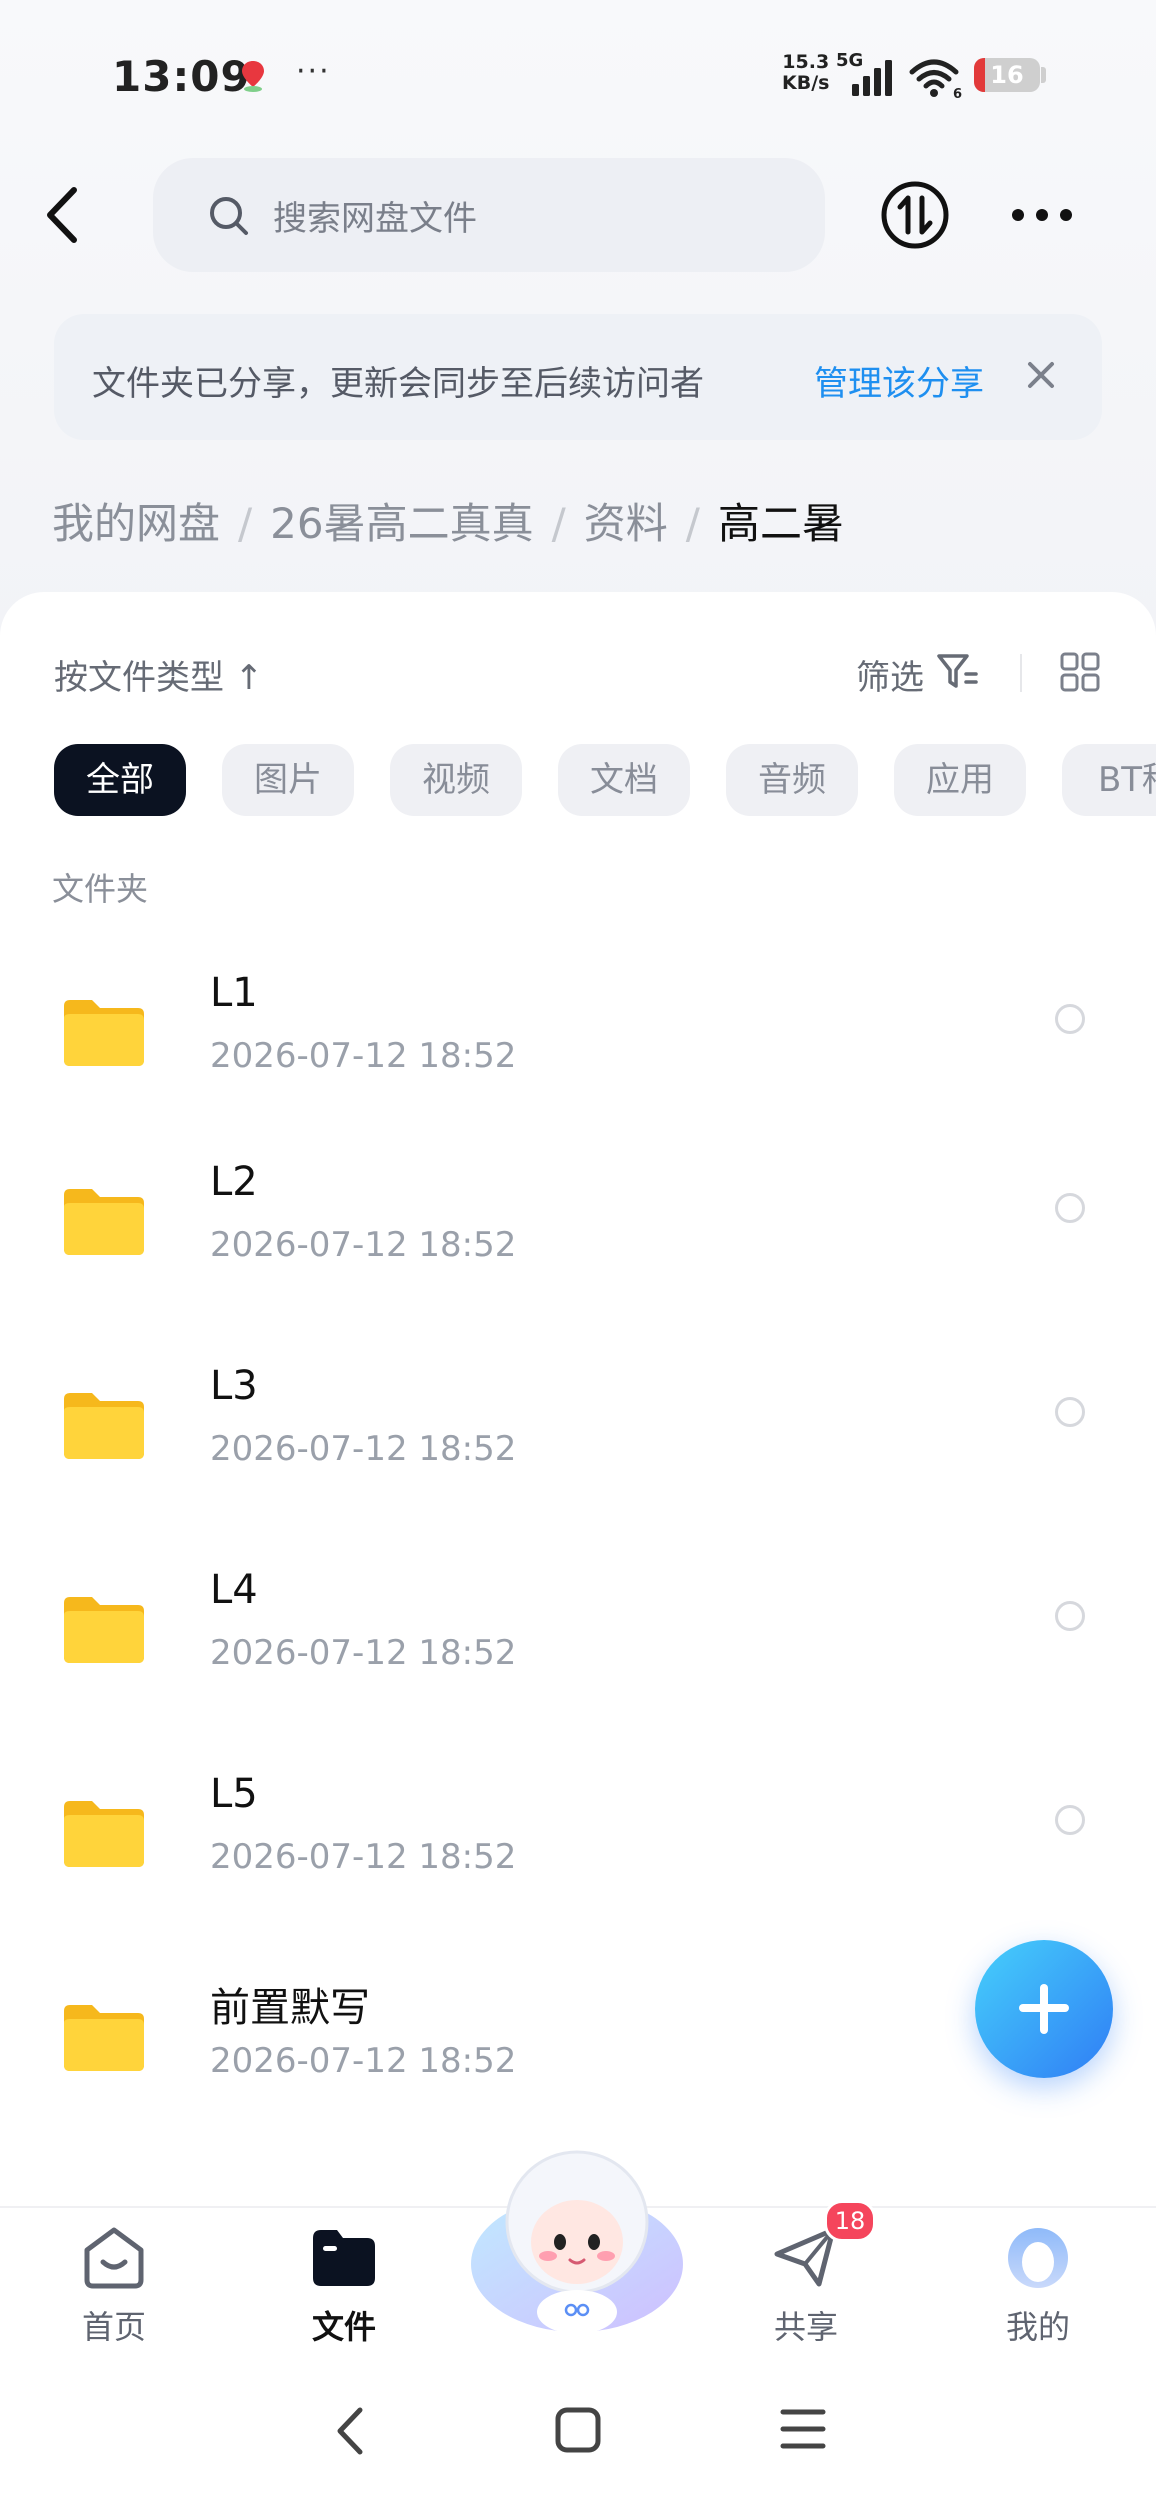 This screenshot has width=1156, height=2510. Describe the element at coordinates (313, 71) in the screenshot. I see `more-notifications-icon: ···` at that location.